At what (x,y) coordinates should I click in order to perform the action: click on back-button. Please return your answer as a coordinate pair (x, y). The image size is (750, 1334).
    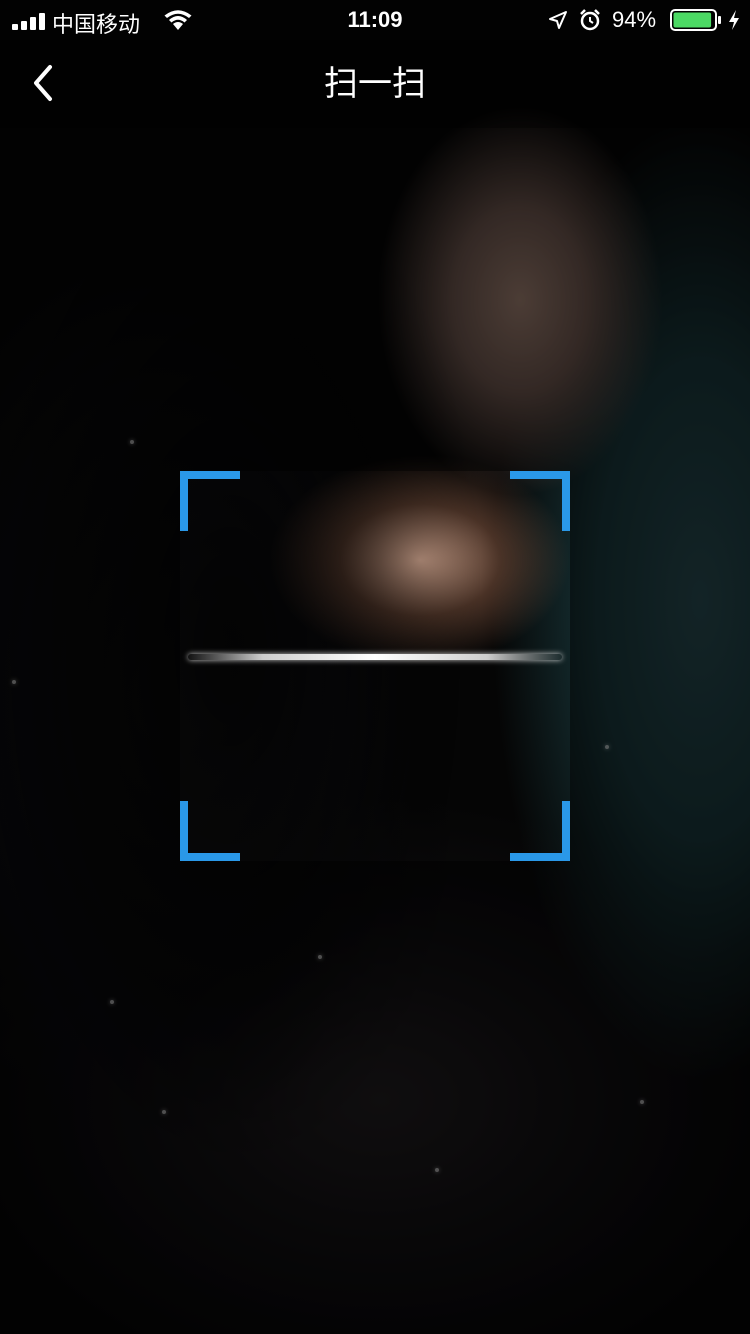
    Looking at the image, I should click on (43, 83).